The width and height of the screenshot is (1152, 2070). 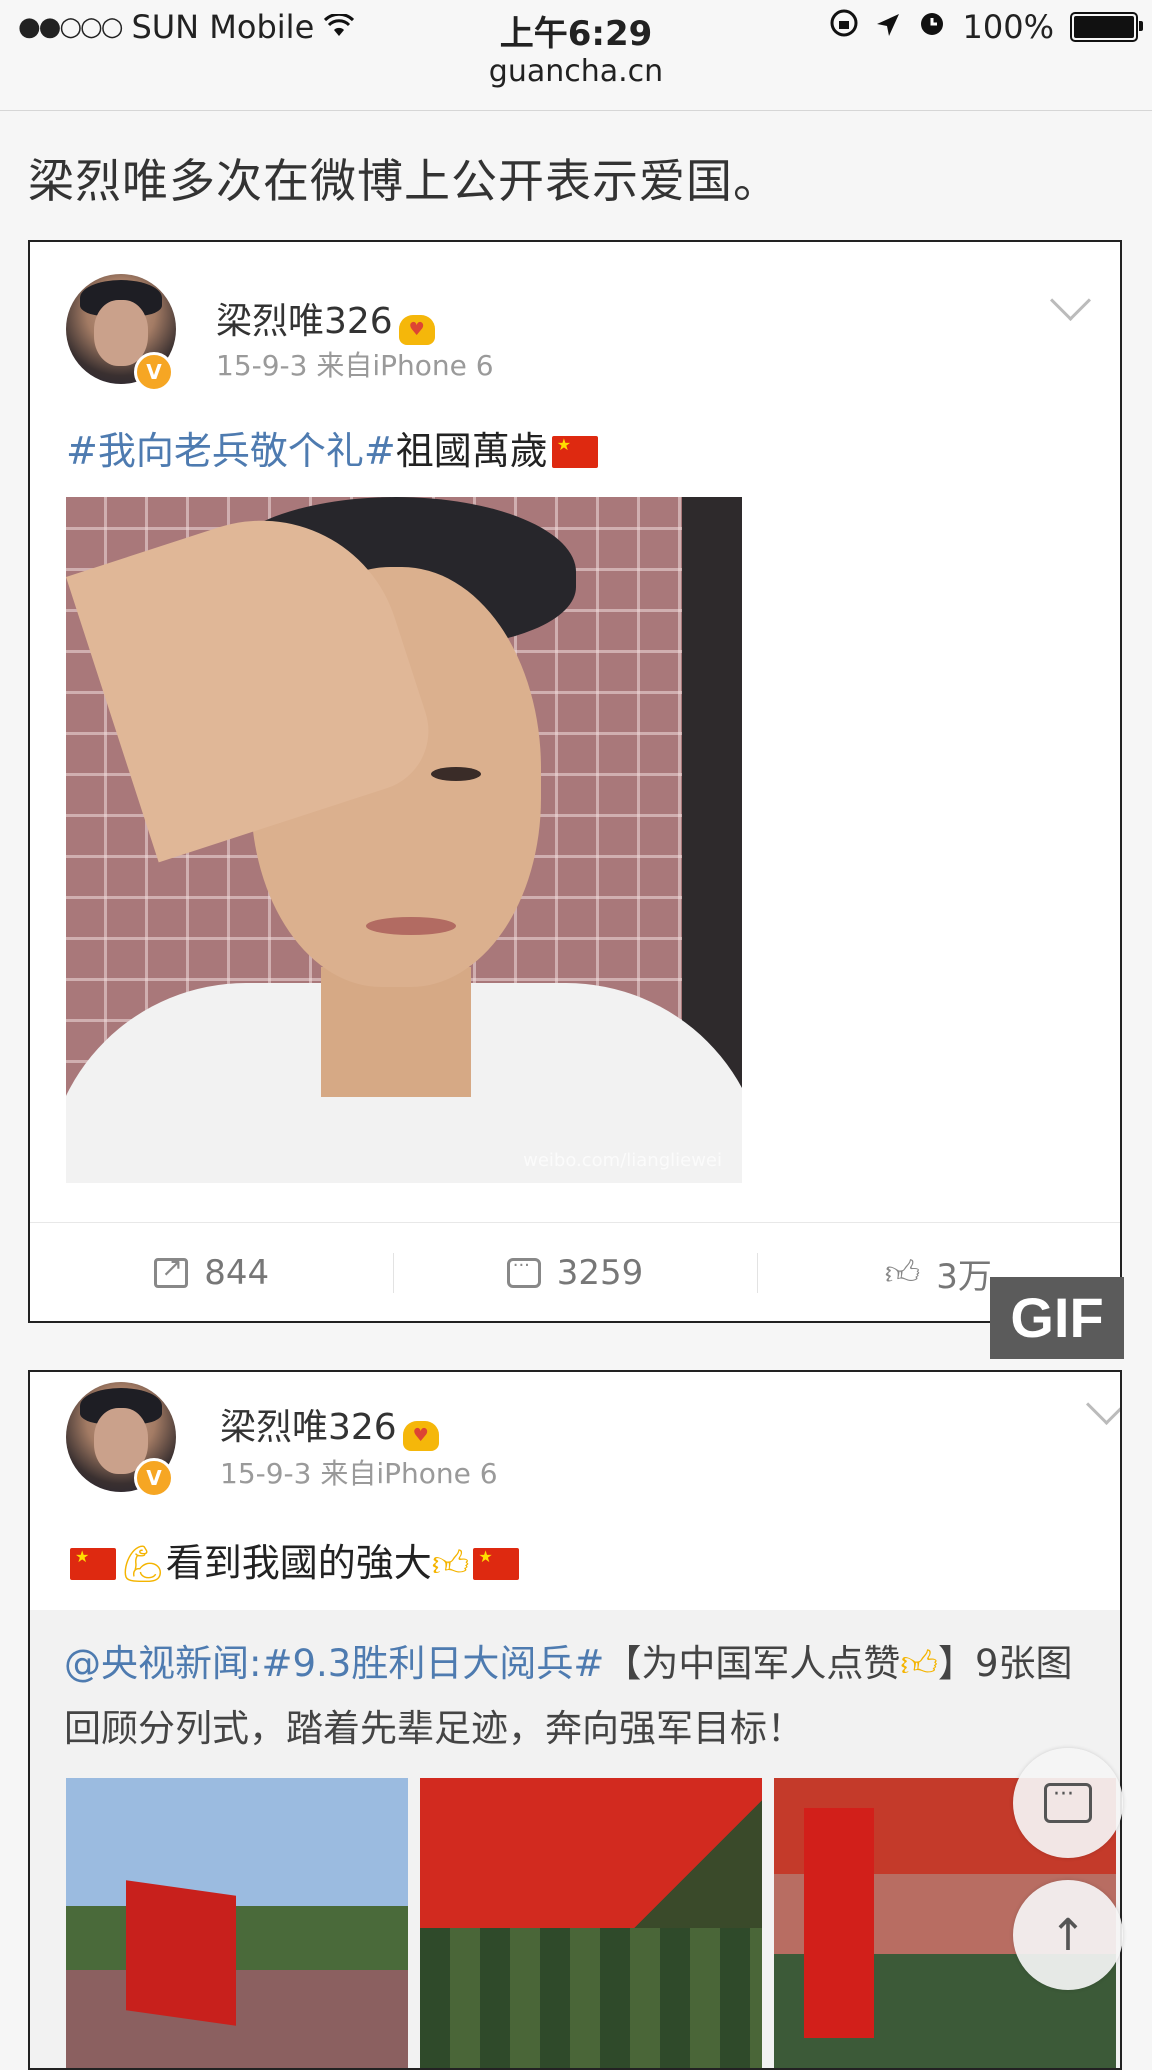 I want to click on image-grid, so click(x=593, y=1923).